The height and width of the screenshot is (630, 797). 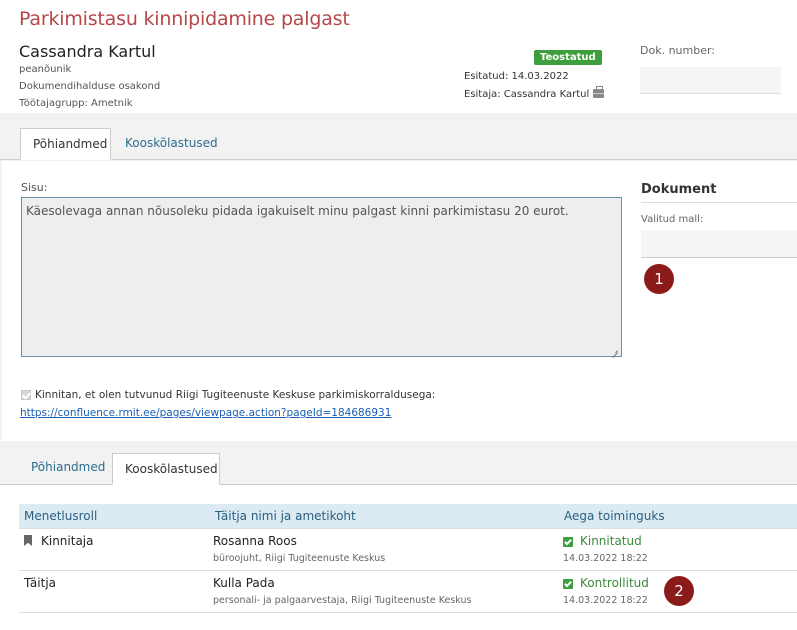 I want to click on row-2-role: Täitja, so click(x=40, y=583).